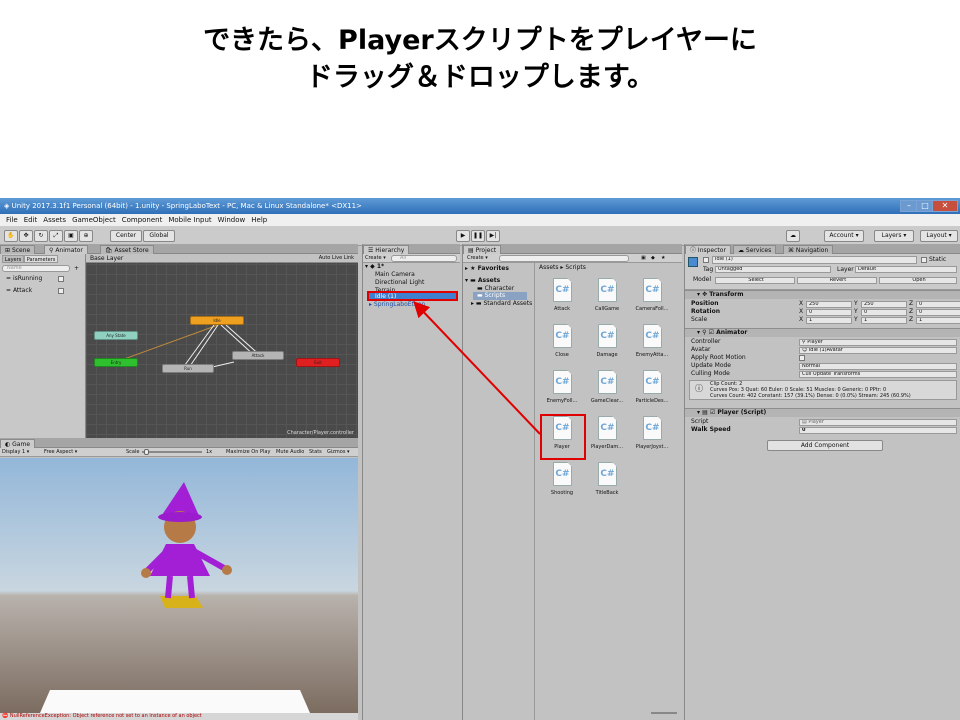 The image size is (960, 720). What do you see at coordinates (480, 40) in the screenshot?
I see `slide-title-line1: できたら、Playerスクリプトをプレイヤーに` at bounding box center [480, 40].